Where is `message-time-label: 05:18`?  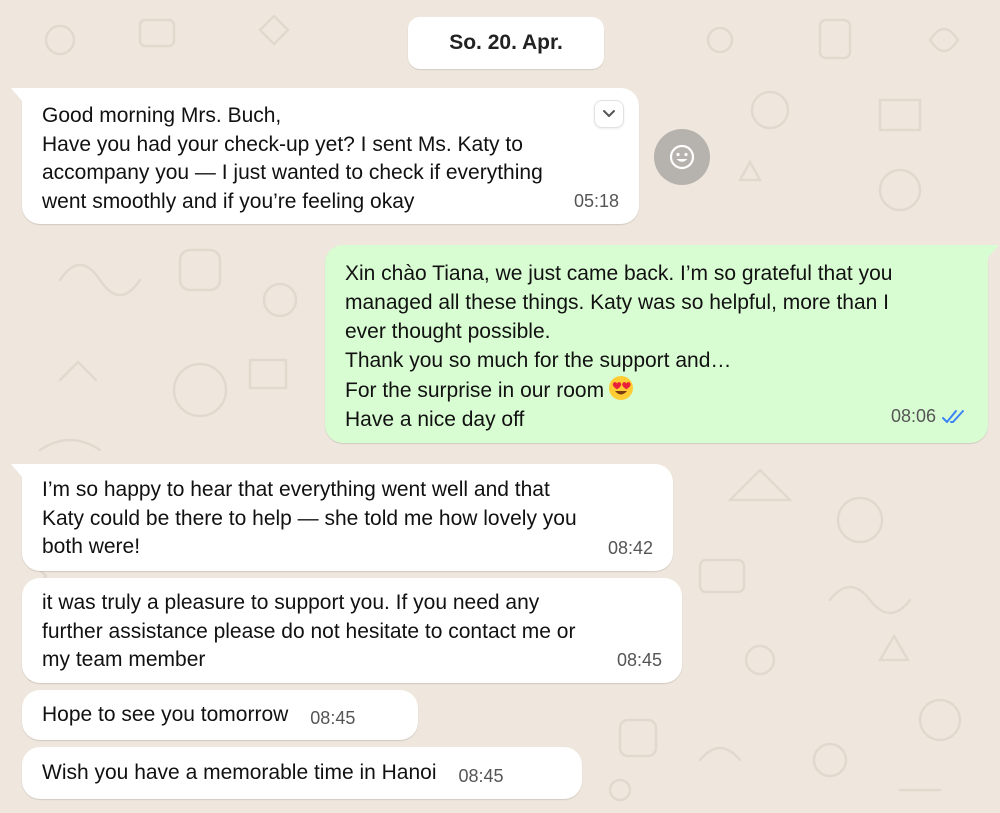 message-time-label: 05:18 is located at coordinates (596, 200).